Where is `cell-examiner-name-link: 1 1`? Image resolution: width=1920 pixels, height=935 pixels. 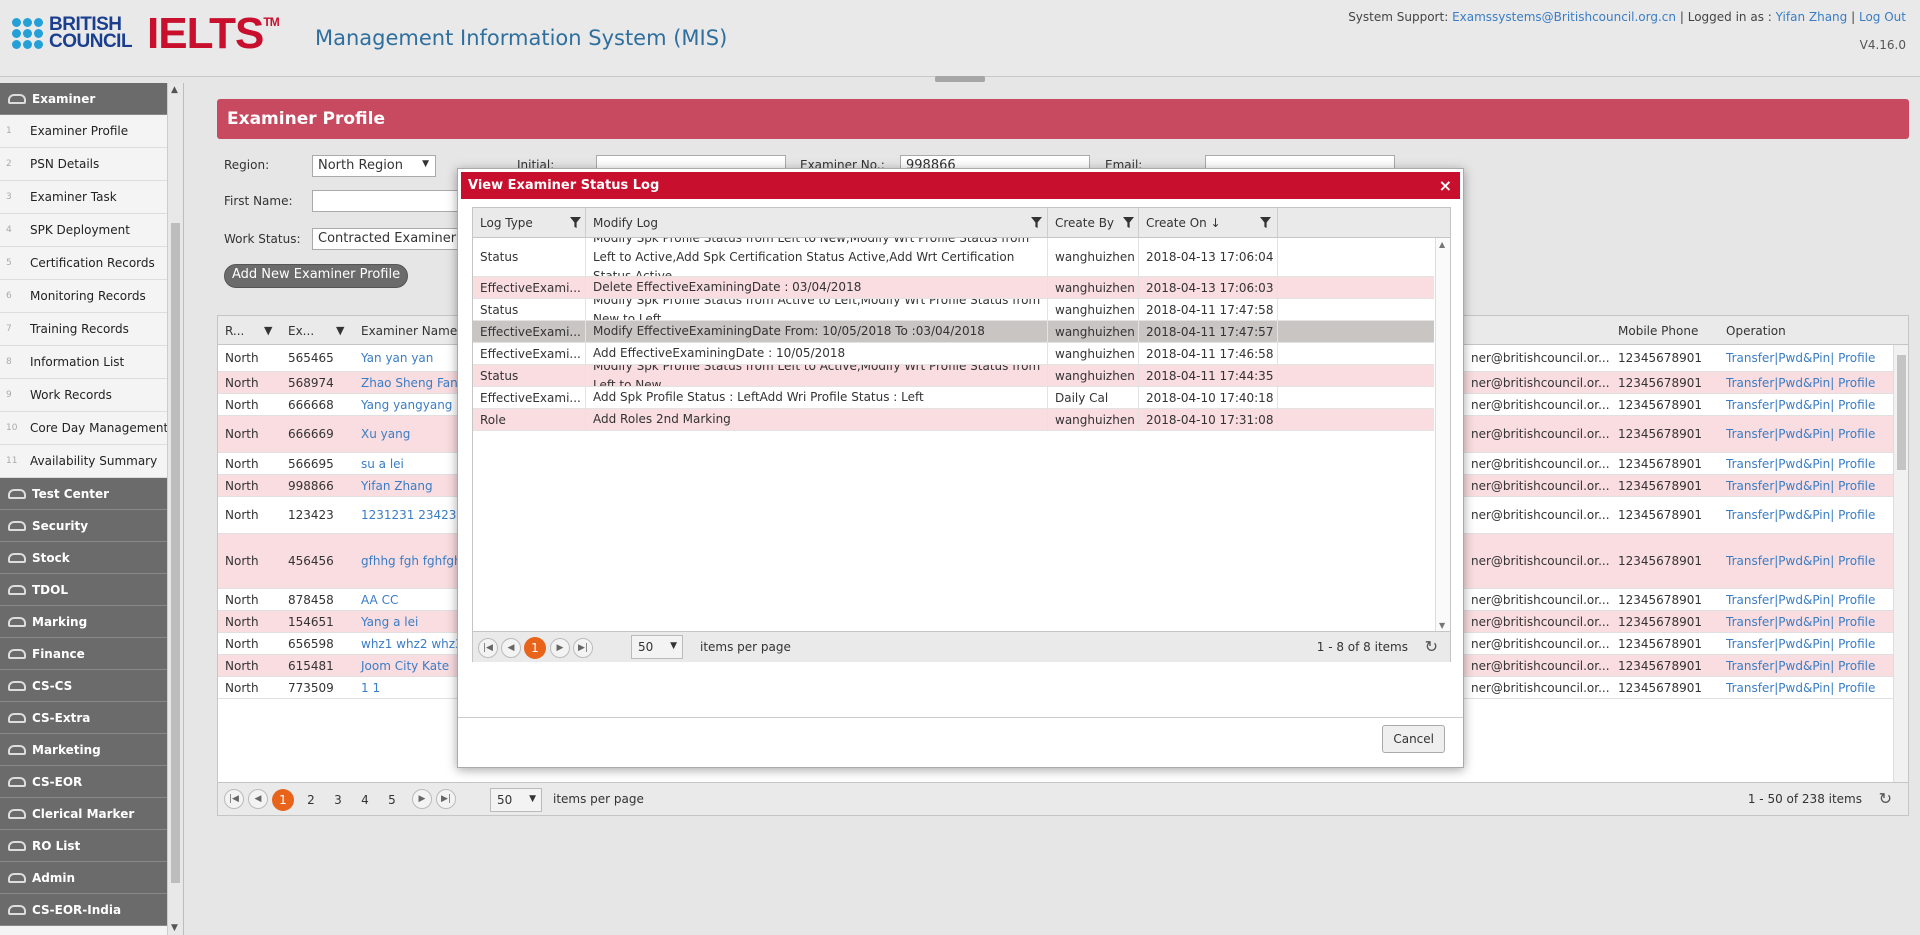 cell-examiner-name-link: 1 1 is located at coordinates (370, 688).